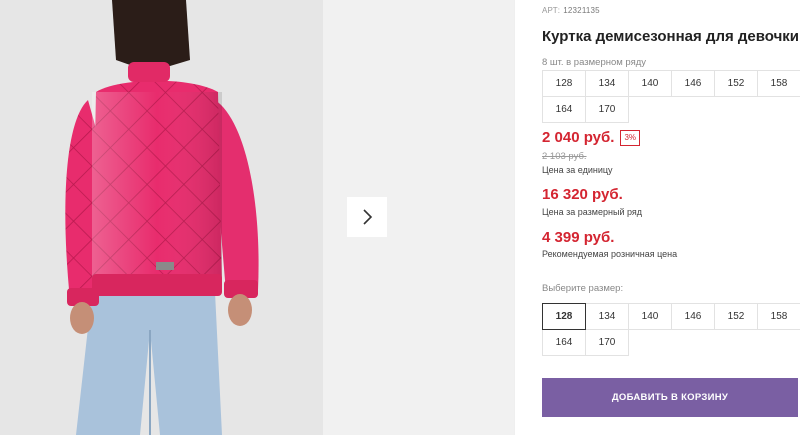 This screenshot has width=800, height=435. I want to click on size-option: 134, so click(607, 316).